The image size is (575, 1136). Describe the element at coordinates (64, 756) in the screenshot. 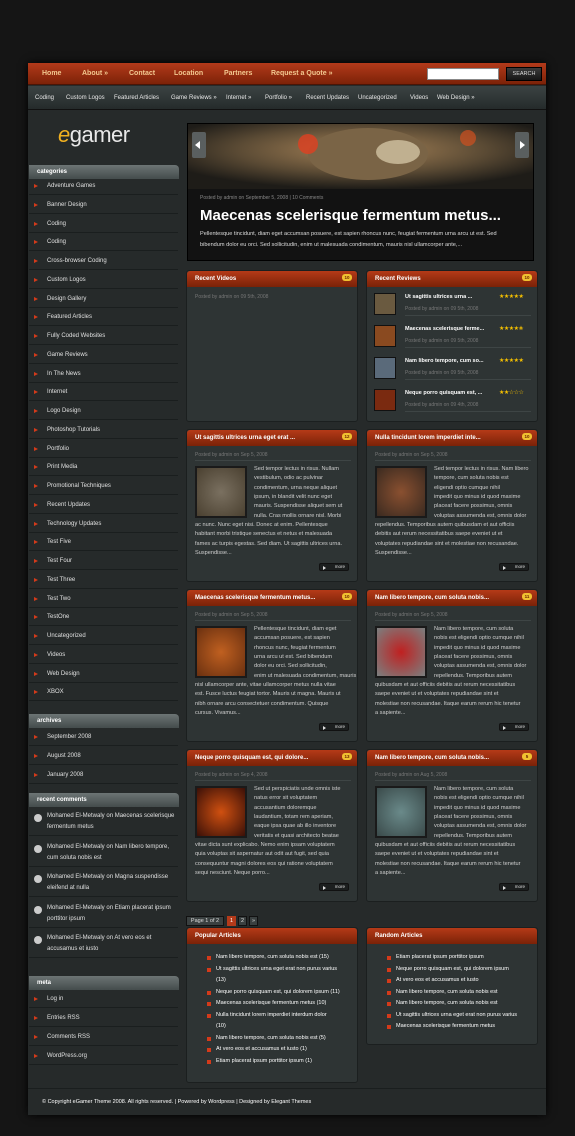

I see `archive-link: August 2008` at that location.